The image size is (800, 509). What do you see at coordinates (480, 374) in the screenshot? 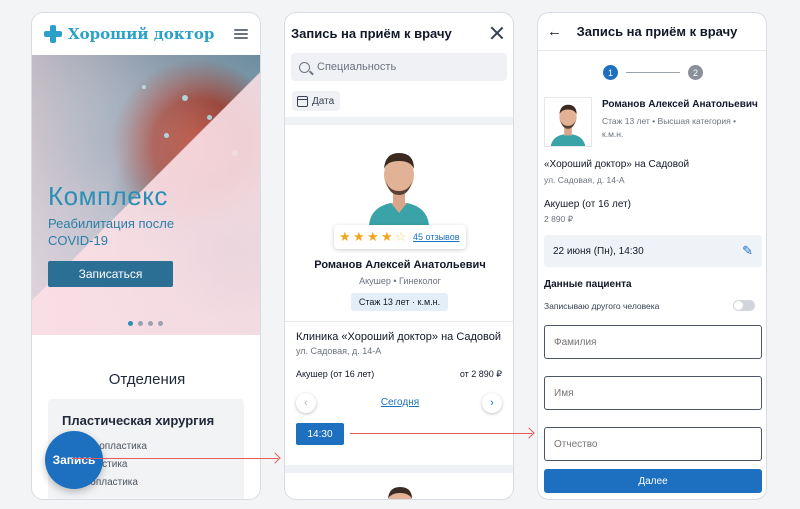
I see `service-price: от 2 890 ₽` at bounding box center [480, 374].